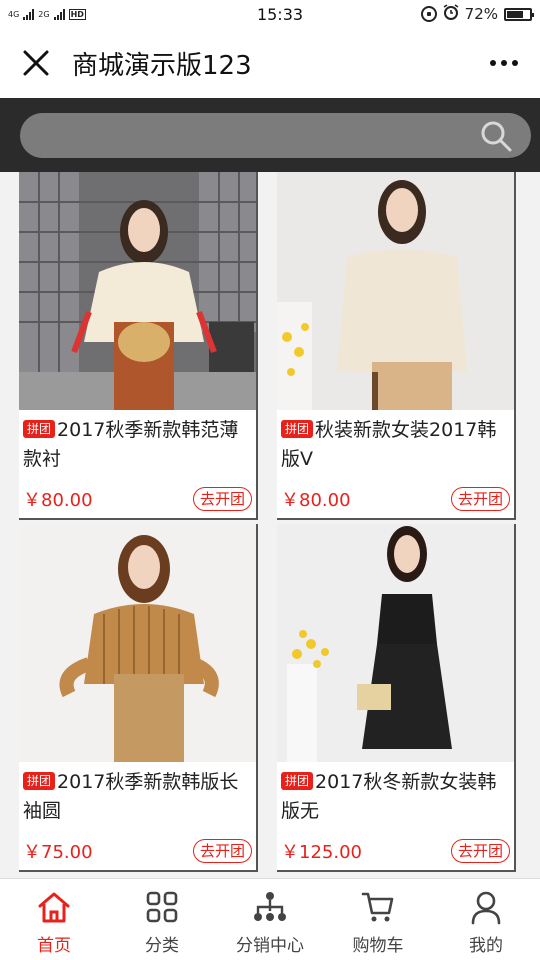 The width and height of the screenshot is (540, 960). I want to click on close-icon, so click(36, 63).